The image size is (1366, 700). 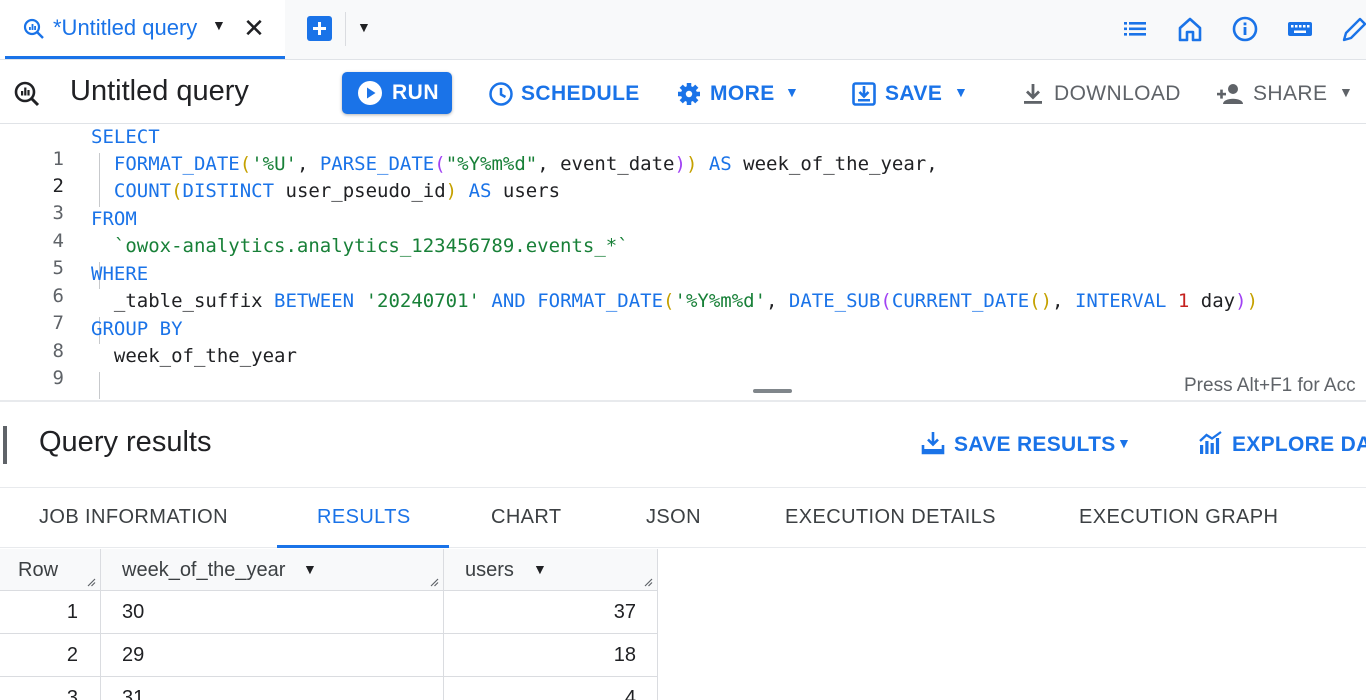 What do you see at coordinates (1190, 29) in the screenshot?
I see `home-icon` at bounding box center [1190, 29].